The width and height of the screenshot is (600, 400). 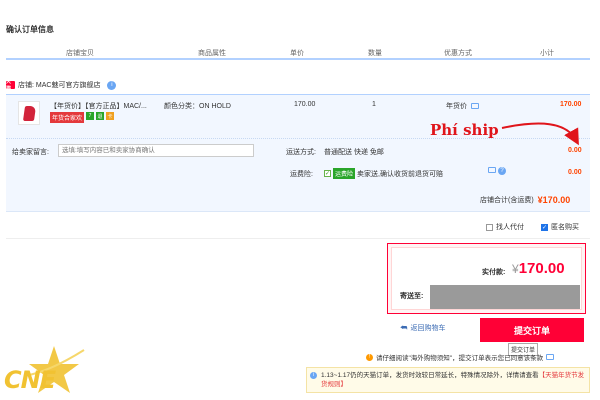 What do you see at coordinates (507, 200) in the screenshot?
I see `shop-total-label: 店铺合计(含运费)` at bounding box center [507, 200].